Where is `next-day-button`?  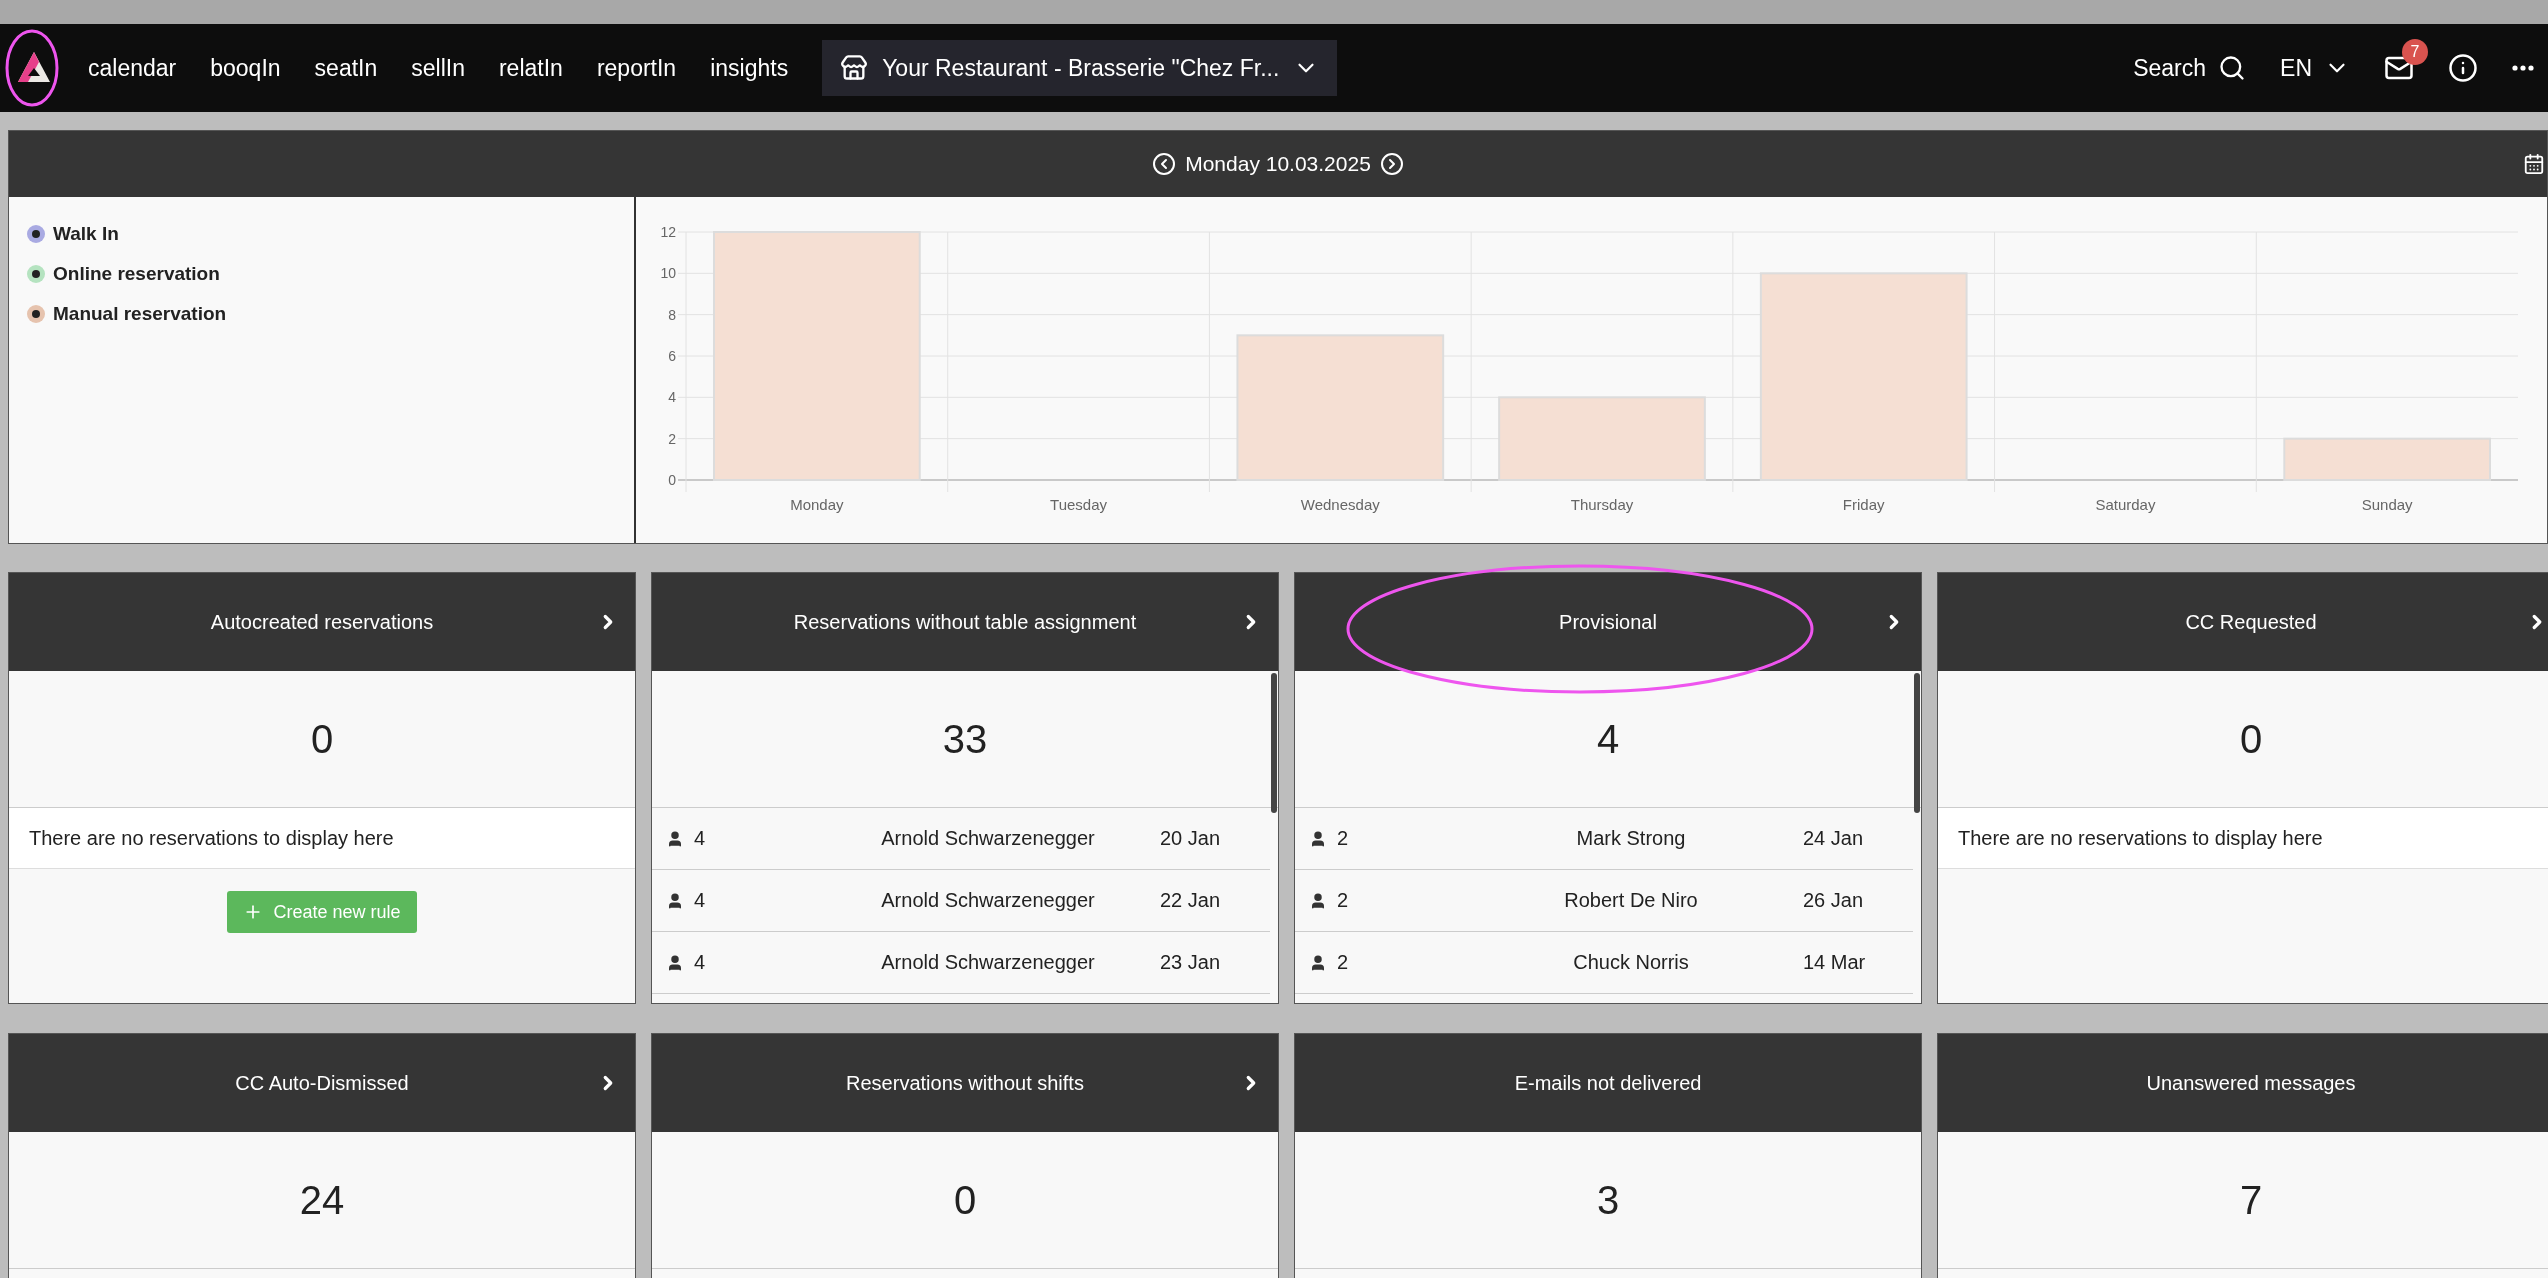 next-day-button is located at coordinates (1391, 164).